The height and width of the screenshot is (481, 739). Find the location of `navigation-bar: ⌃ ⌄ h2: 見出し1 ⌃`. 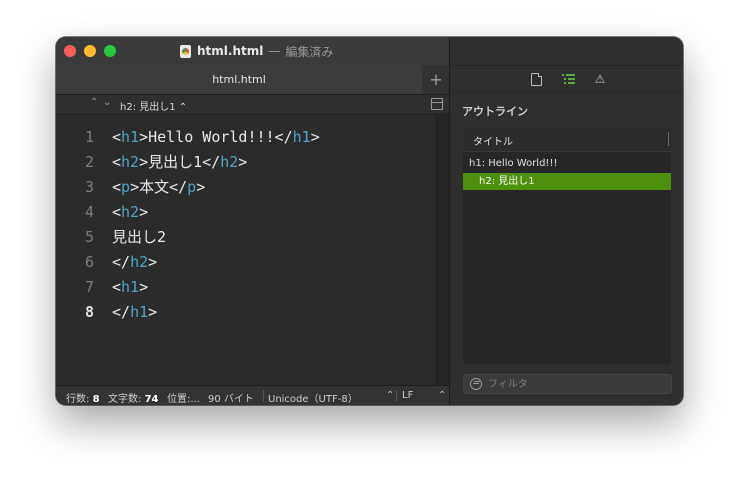

navigation-bar: ⌃ ⌄ h2: 見出し1 ⌃ is located at coordinates (252, 105).